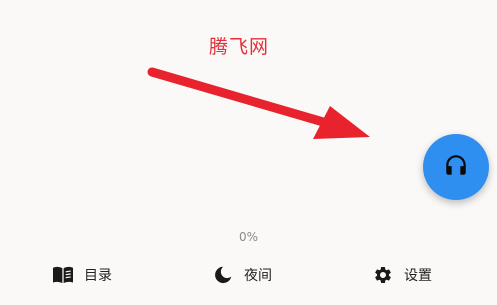 The width and height of the screenshot is (497, 305). Describe the element at coordinates (63, 275) in the screenshot. I see `book-icon` at that location.